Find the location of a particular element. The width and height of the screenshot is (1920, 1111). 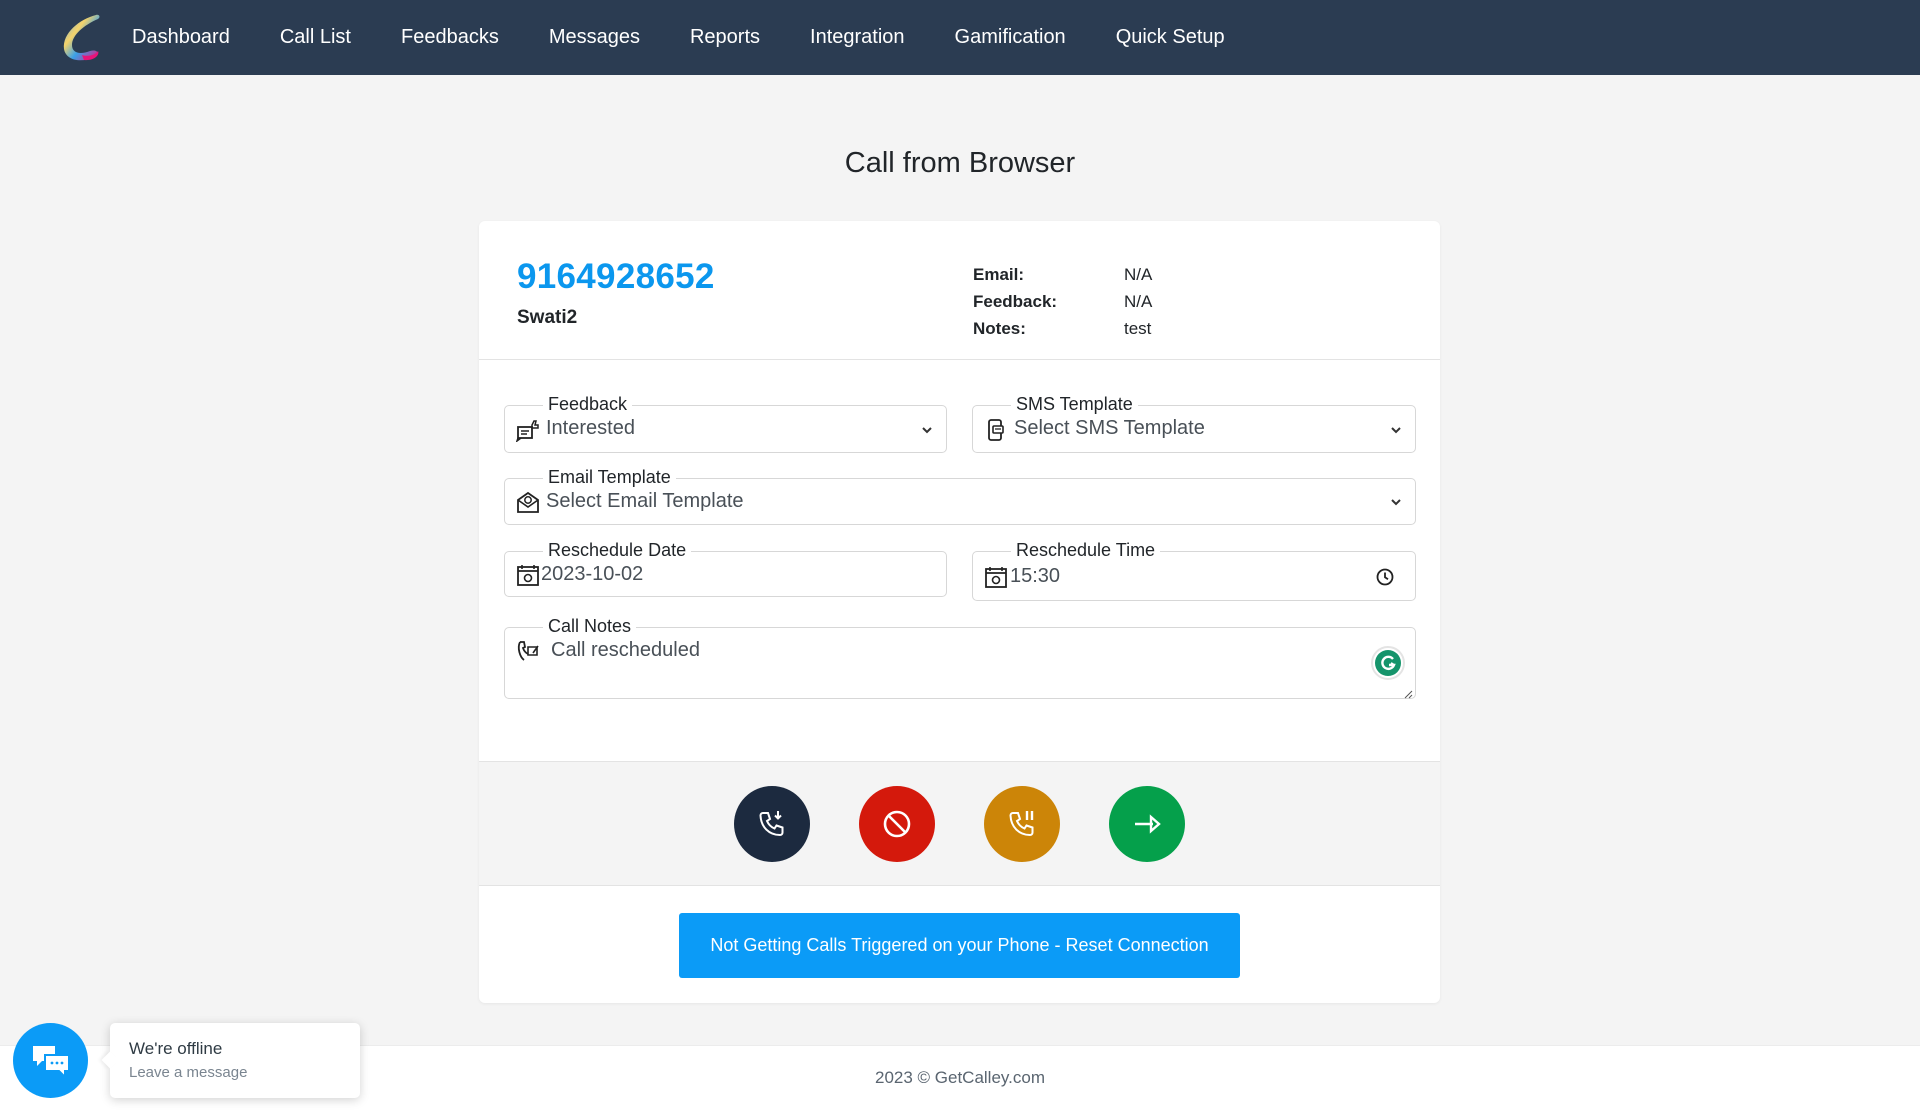

nav-quick-setup: Quick Setup is located at coordinates (1170, 37).